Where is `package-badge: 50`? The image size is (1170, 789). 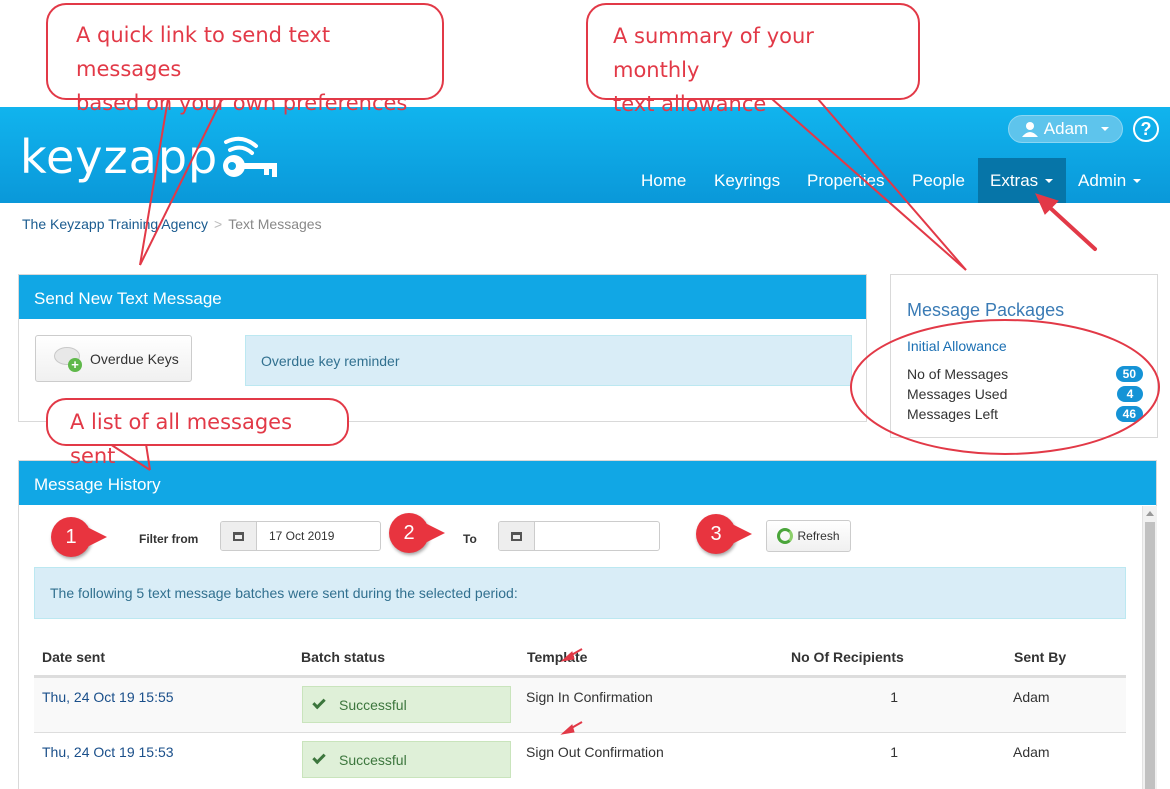 package-badge: 50 is located at coordinates (1129, 374).